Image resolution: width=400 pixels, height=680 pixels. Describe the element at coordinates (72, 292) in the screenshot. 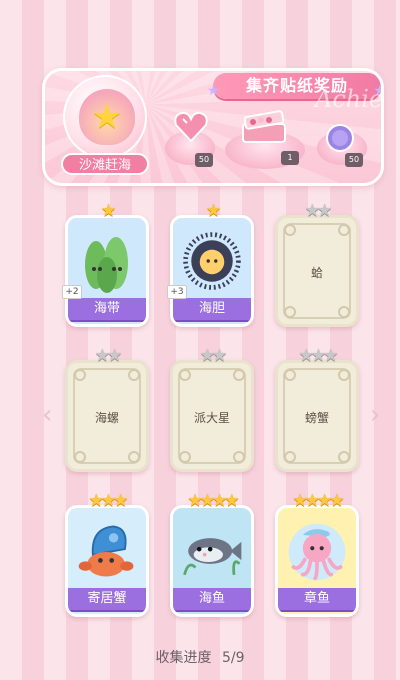

I see `duplicate-count: +2` at that location.